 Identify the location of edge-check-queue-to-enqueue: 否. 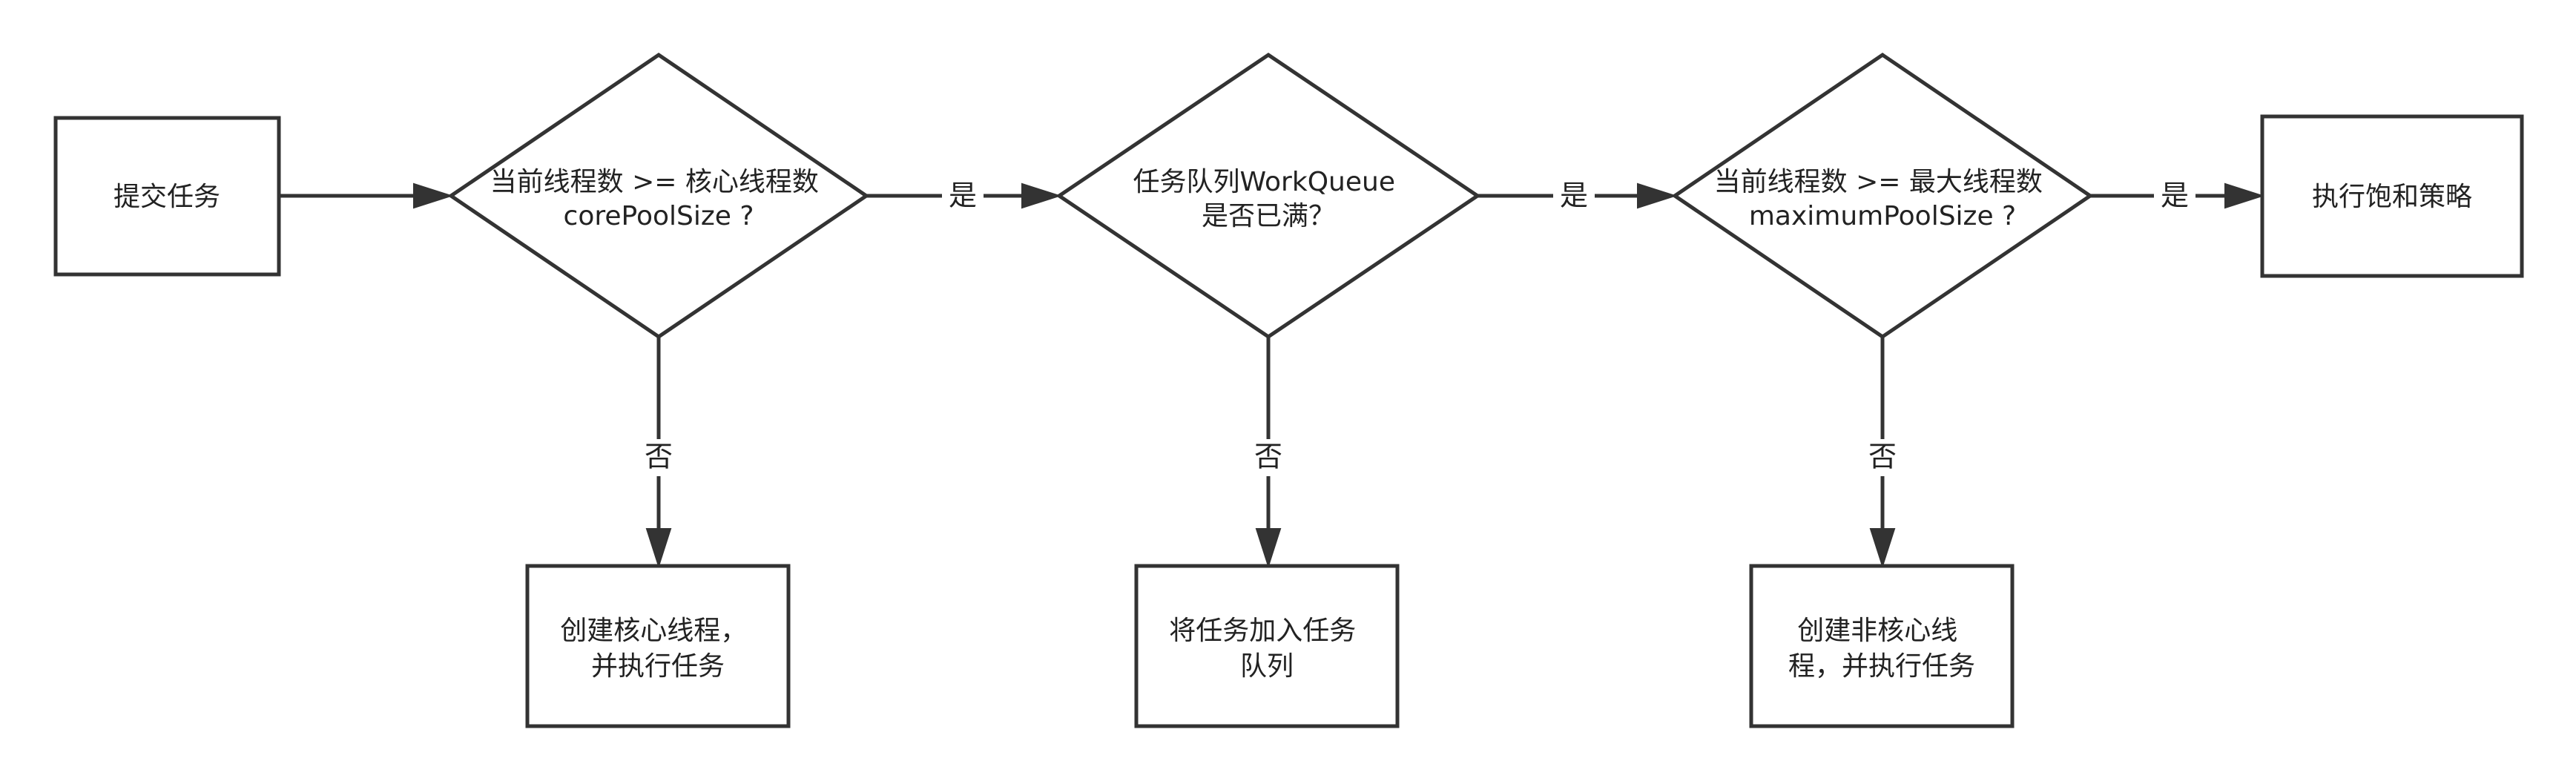
(1269, 453).